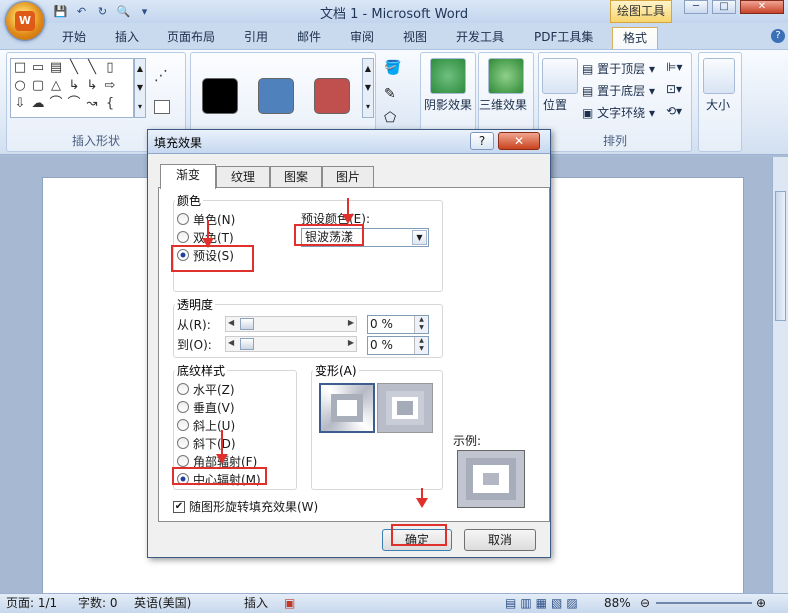 This screenshot has width=788, height=613. I want to click on styles-gallery-scroll: ▲ ▼ ▾, so click(368, 88).